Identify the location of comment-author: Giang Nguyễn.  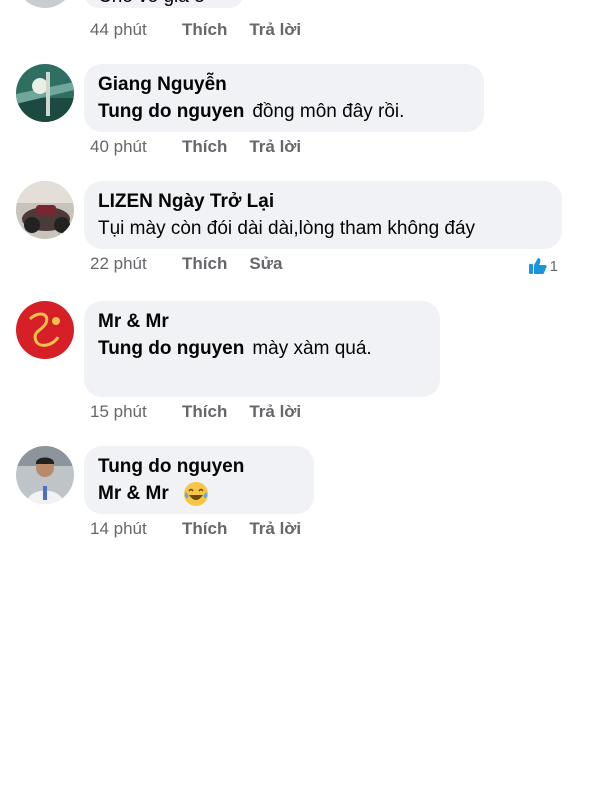
(284, 85).